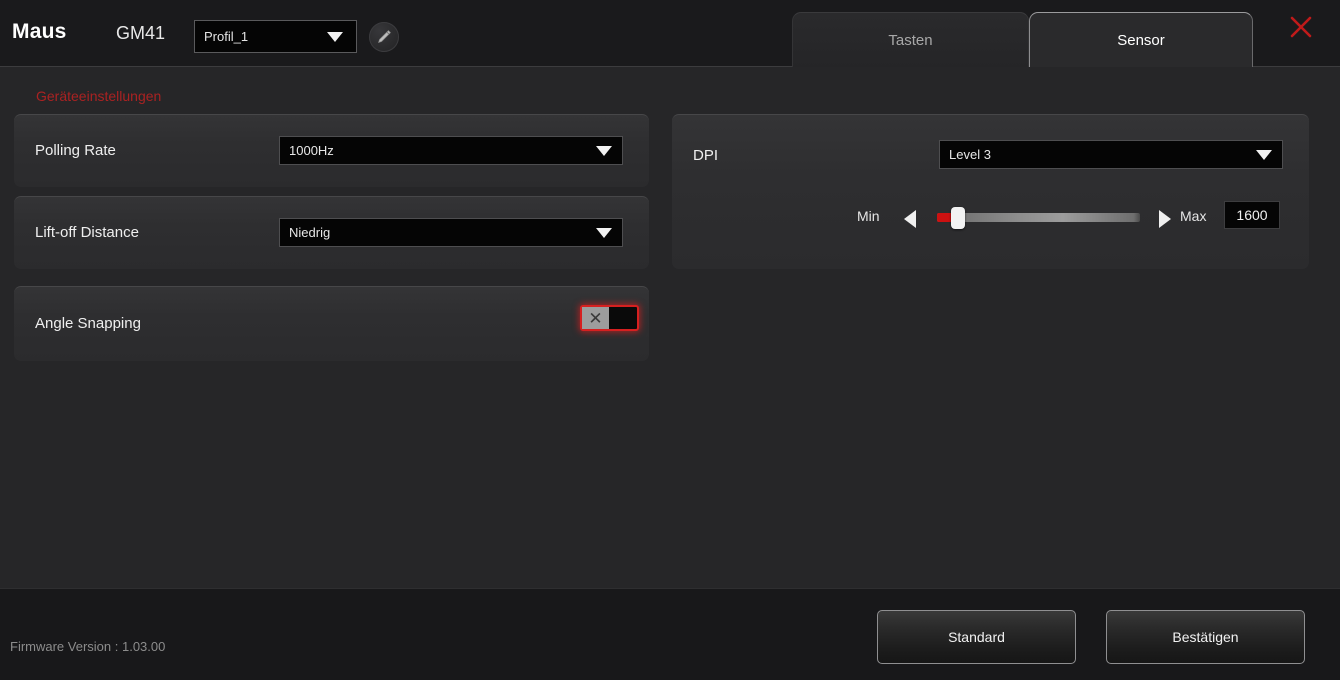 This screenshot has width=1340, height=680. I want to click on profile-dropdown: Profil_1, so click(275, 36).